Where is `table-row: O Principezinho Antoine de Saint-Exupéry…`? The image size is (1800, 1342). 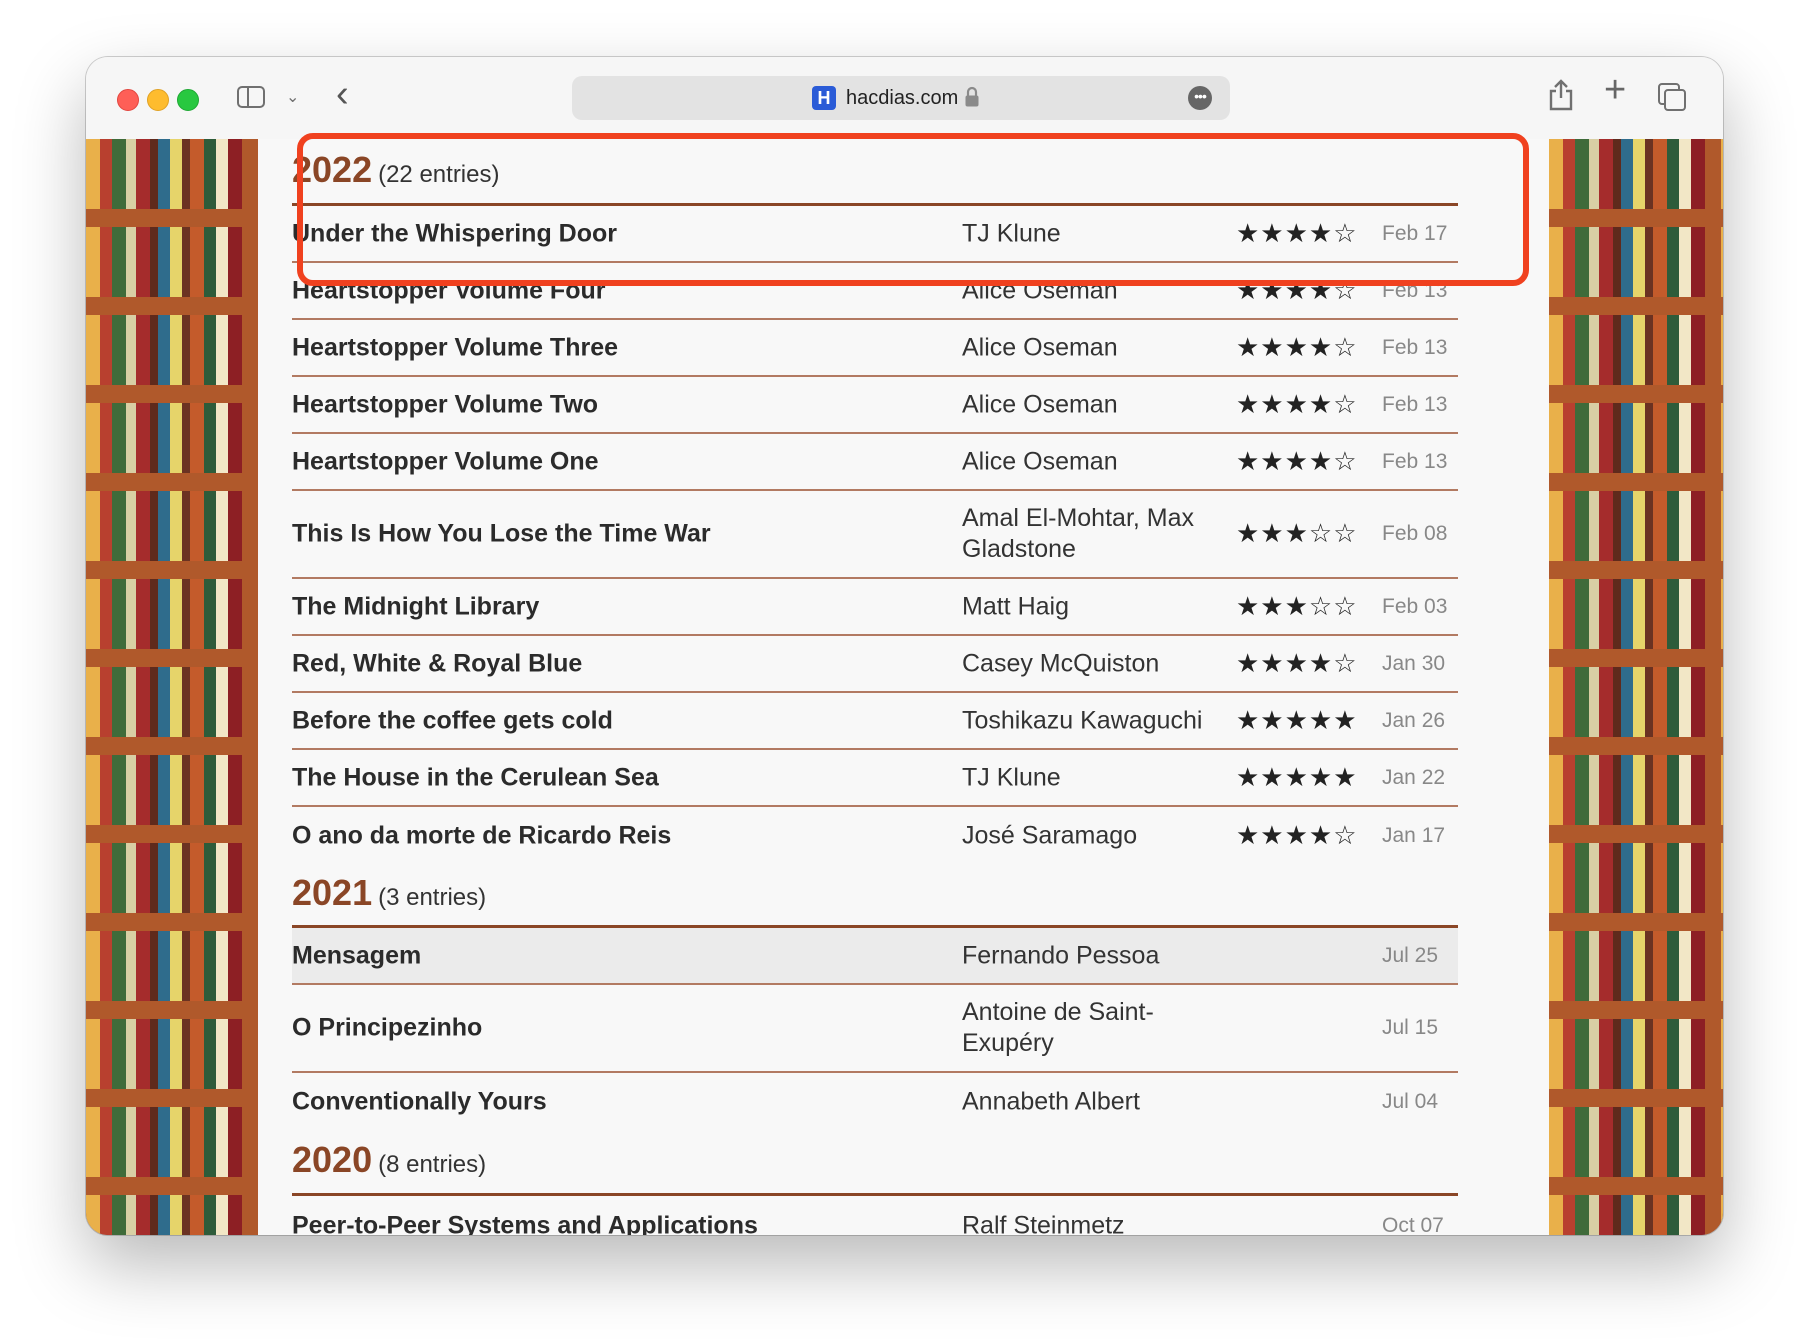
table-row: O Principezinho Antoine de Saint-Exupéry… is located at coordinates (875, 1029).